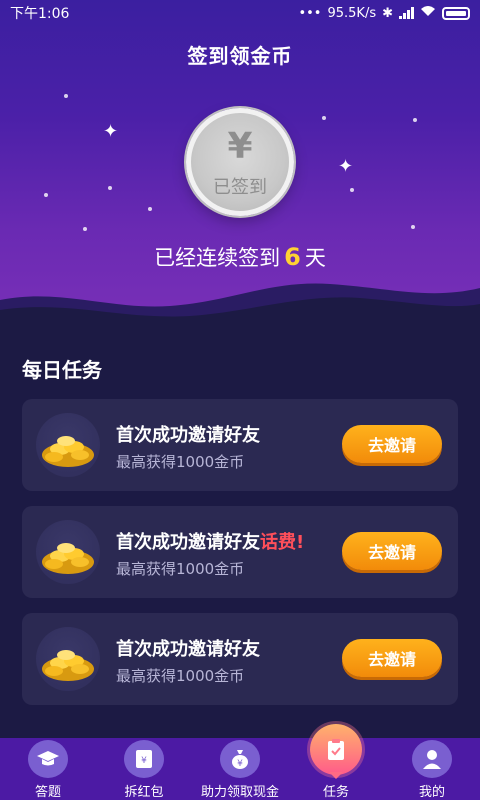  I want to click on nav-item-answer: 答题, so click(48, 769).